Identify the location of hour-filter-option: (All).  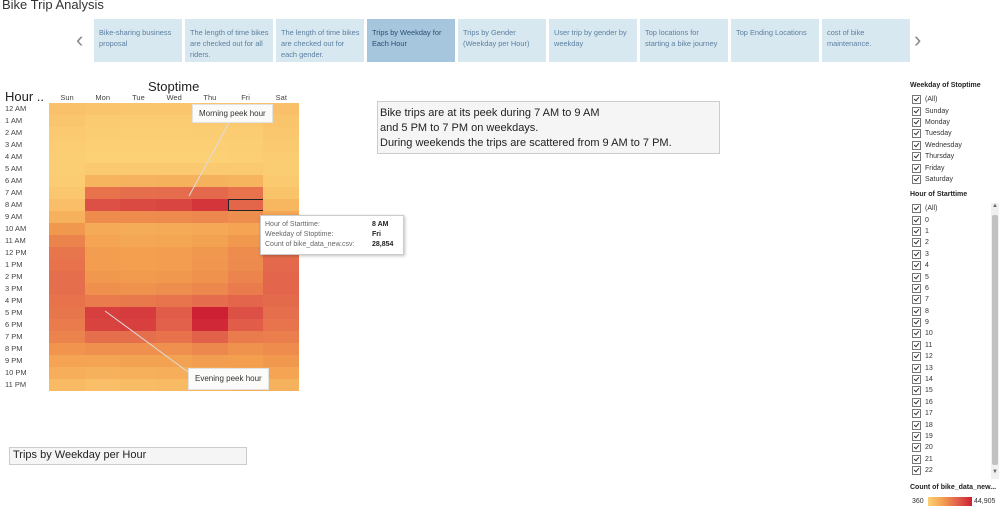
(952, 208).